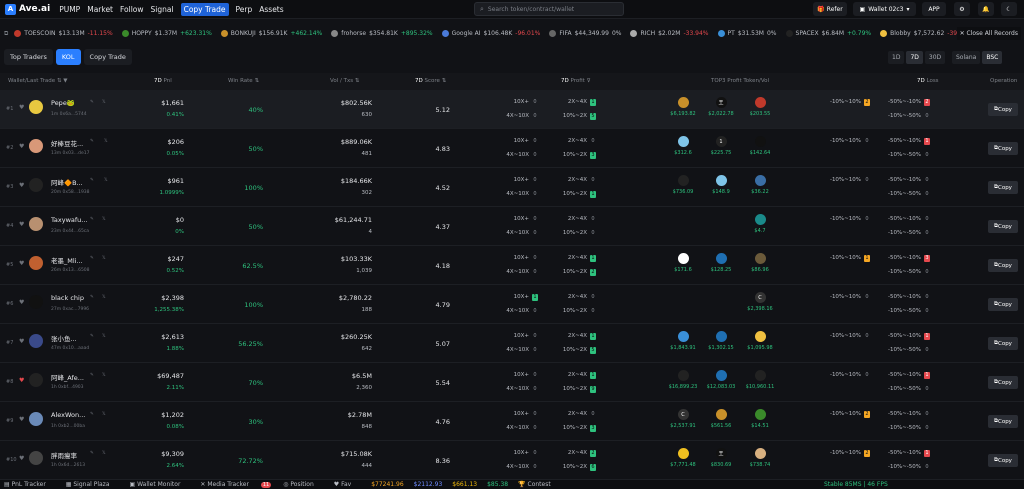  Describe the element at coordinates (67, 298) in the screenshot. I see `wallet-name: black chip` at that location.